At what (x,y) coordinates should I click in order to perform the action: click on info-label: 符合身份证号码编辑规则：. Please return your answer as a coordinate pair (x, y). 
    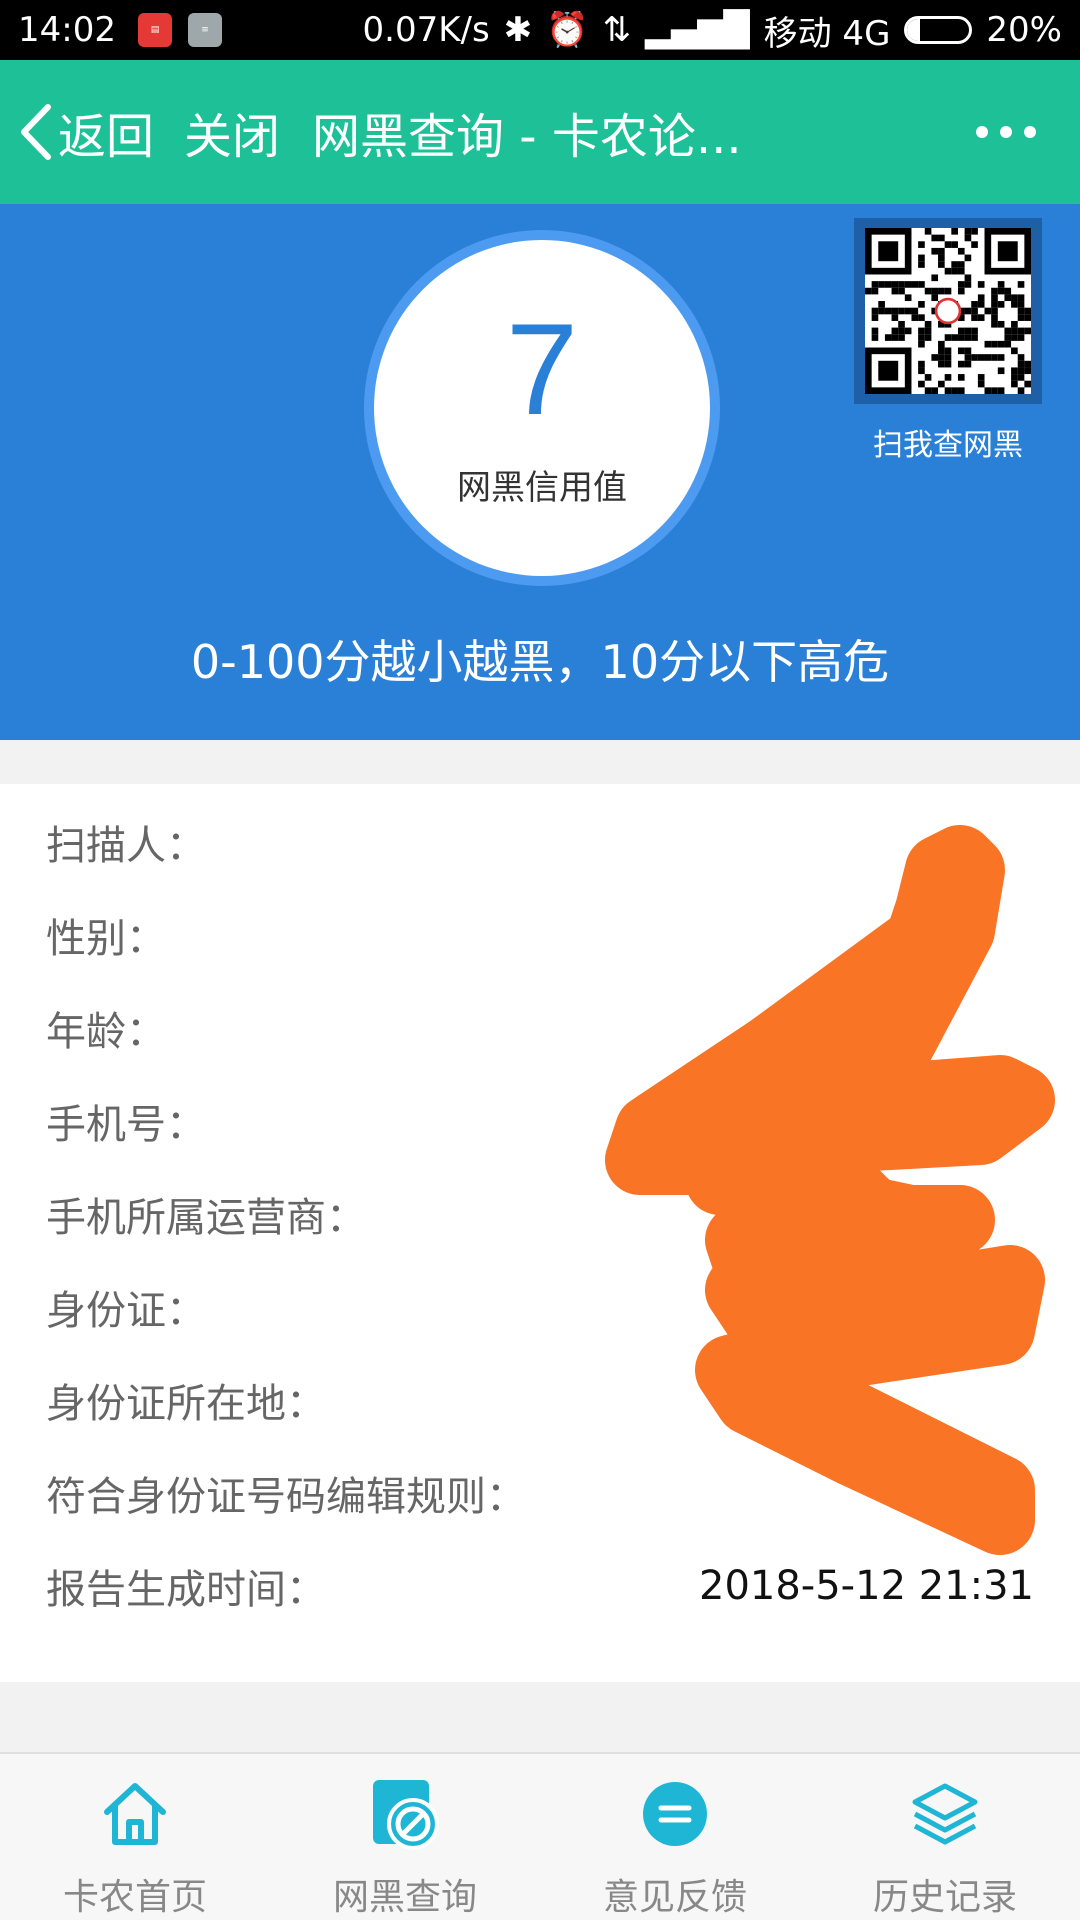
    Looking at the image, I should click on (286, 1497).